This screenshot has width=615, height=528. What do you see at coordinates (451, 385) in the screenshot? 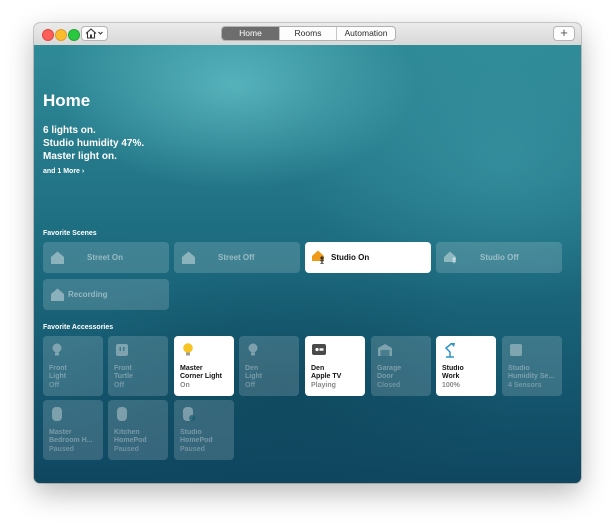
I see `accessory-status: 100%` at bounding box center [451, 385].